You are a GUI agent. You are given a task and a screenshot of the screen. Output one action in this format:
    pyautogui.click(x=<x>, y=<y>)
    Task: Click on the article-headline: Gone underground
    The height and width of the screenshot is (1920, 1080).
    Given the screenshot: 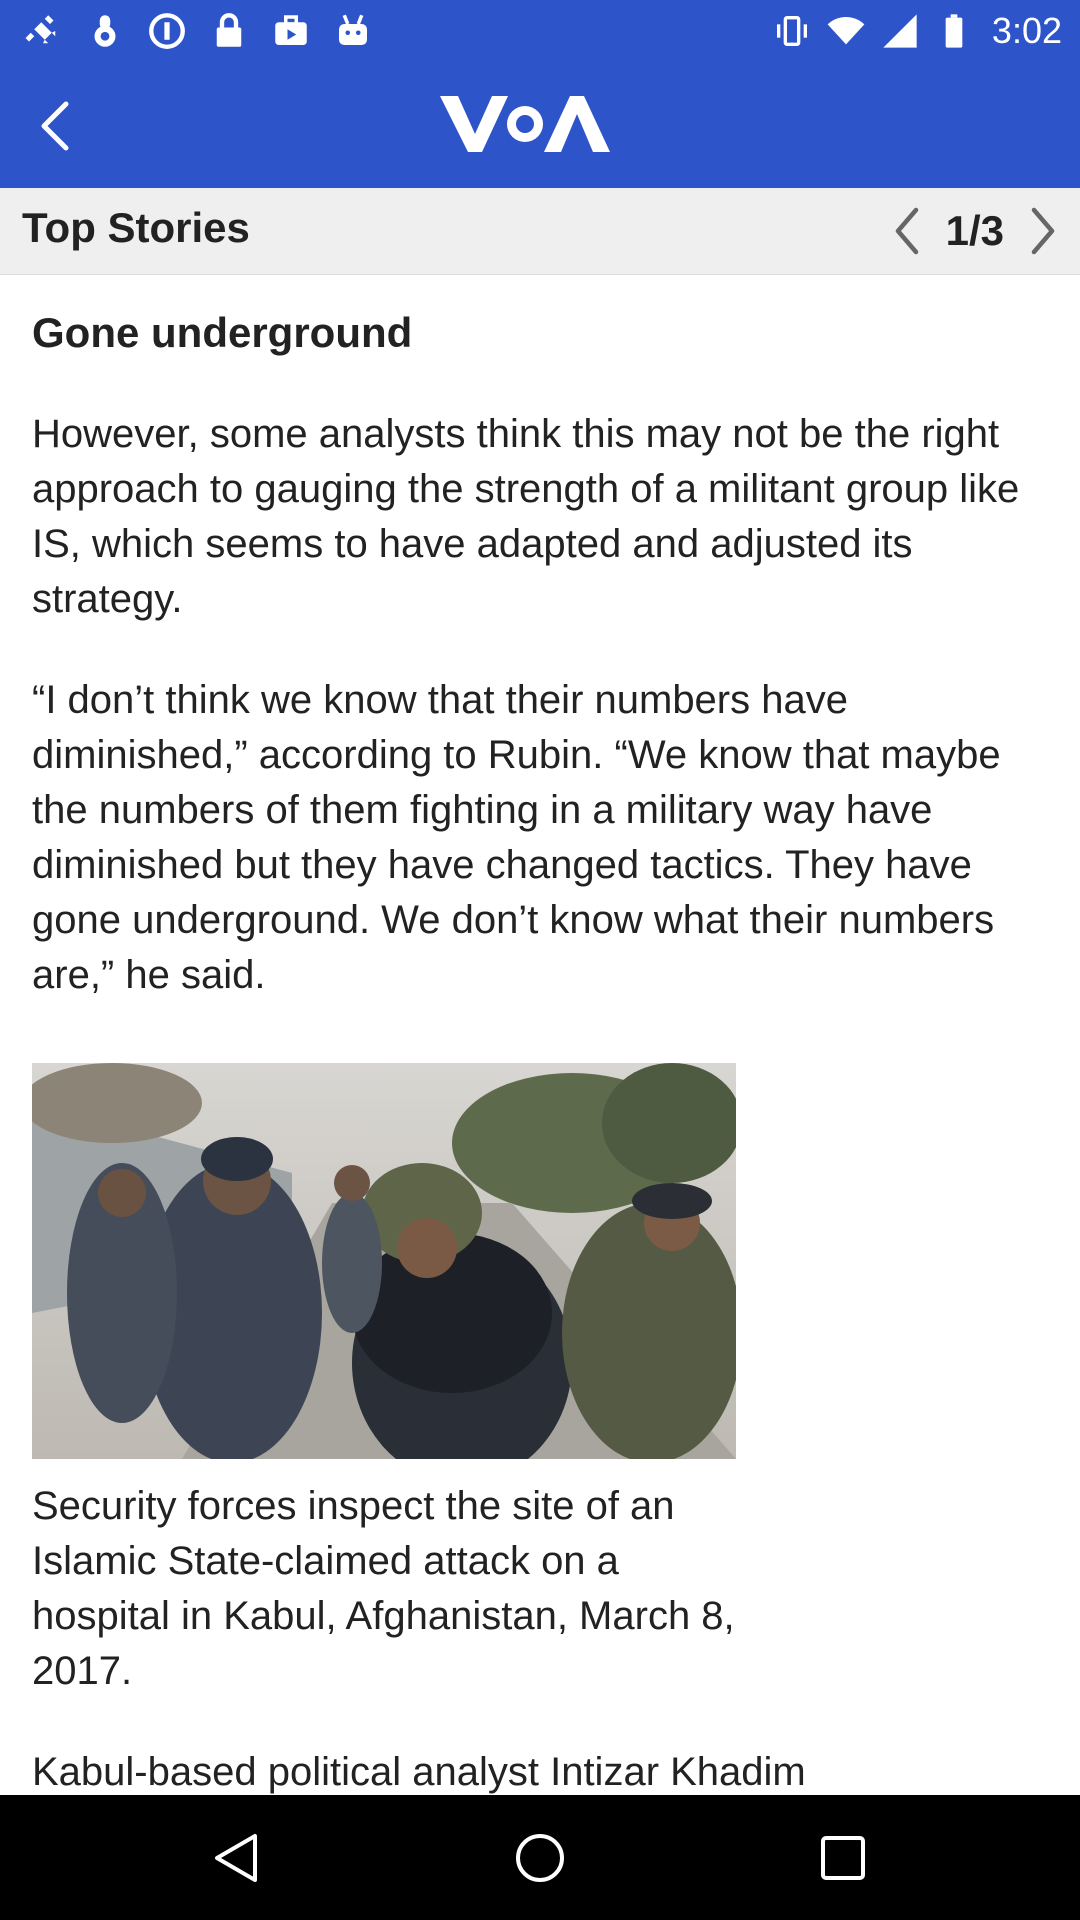 What is the action you would take?
    pyautogui.click(x=222, y=332)
    